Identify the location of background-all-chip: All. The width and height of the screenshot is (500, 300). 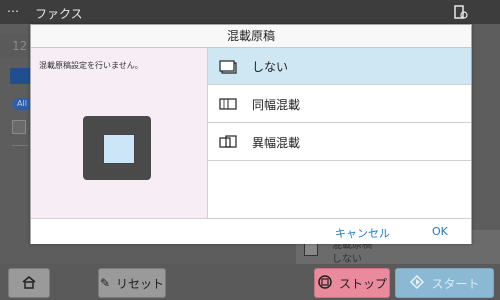
(22, 104).